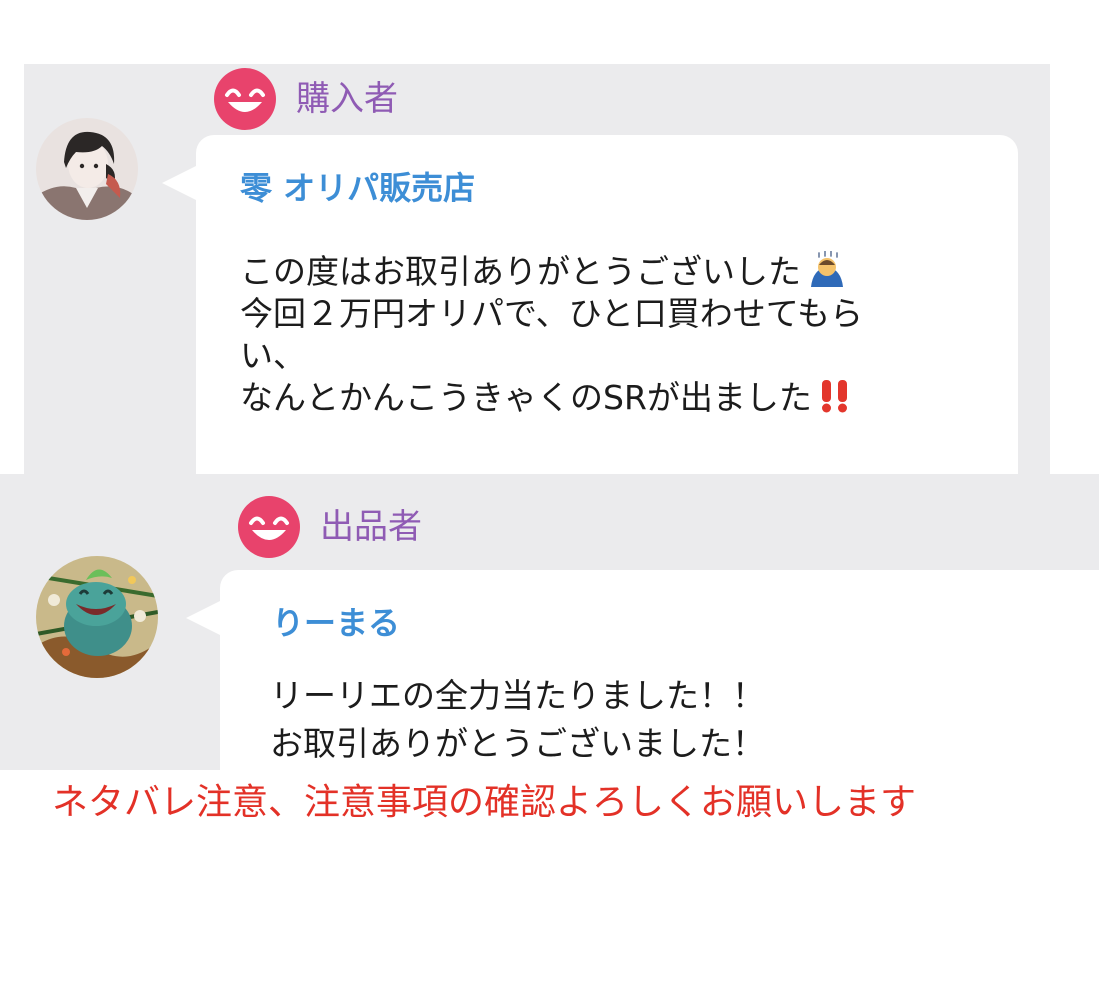 The image size is (1099, 986). What do you see at coordinates (358, 188) in the screenshot?
I see `buyer-sender-name: 零 オリパ販売店` at bounding box center [358, 188].